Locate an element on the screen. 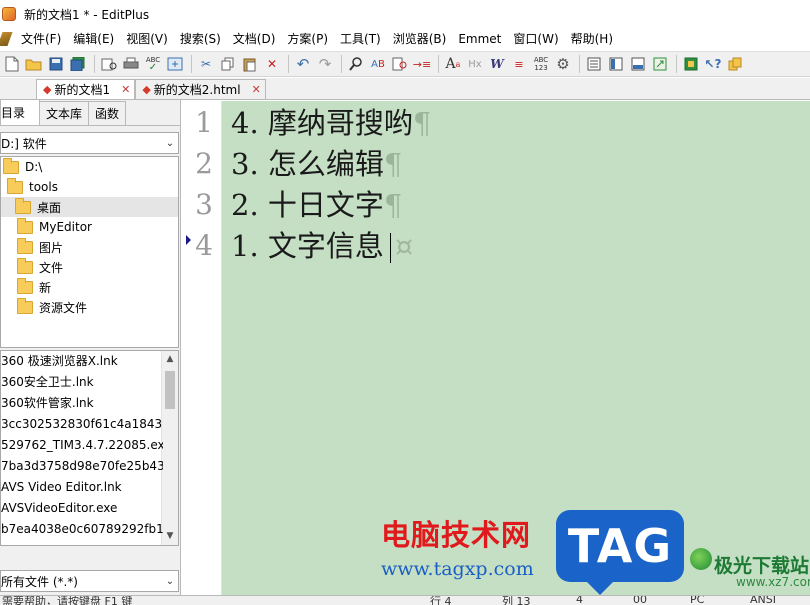 The image size is (810, 605). menu-help: 帮助(H) is located at coordinates (592, 39).